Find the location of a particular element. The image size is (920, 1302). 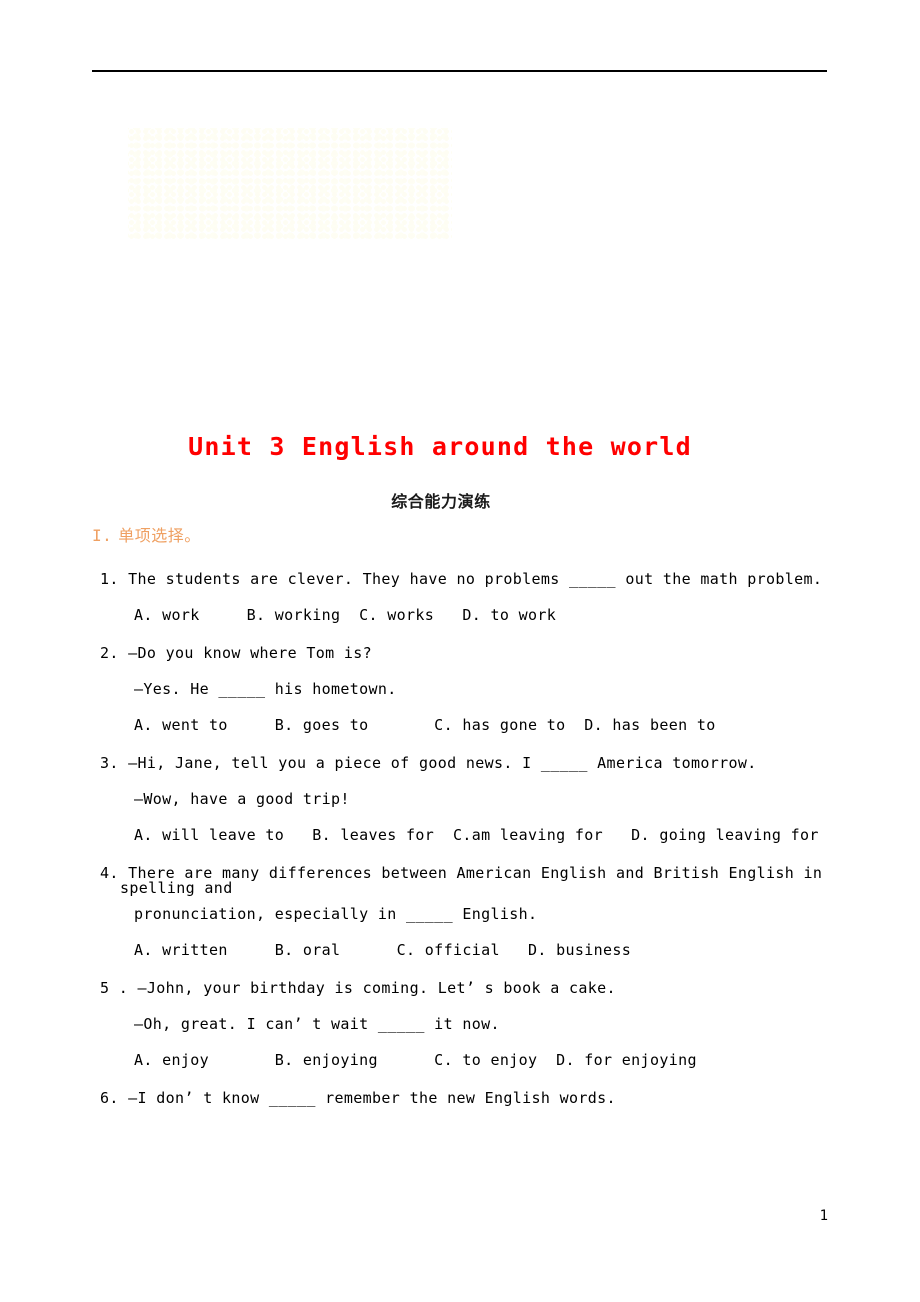

section-label: 单项选择。 is located at coordinates (159, 535).